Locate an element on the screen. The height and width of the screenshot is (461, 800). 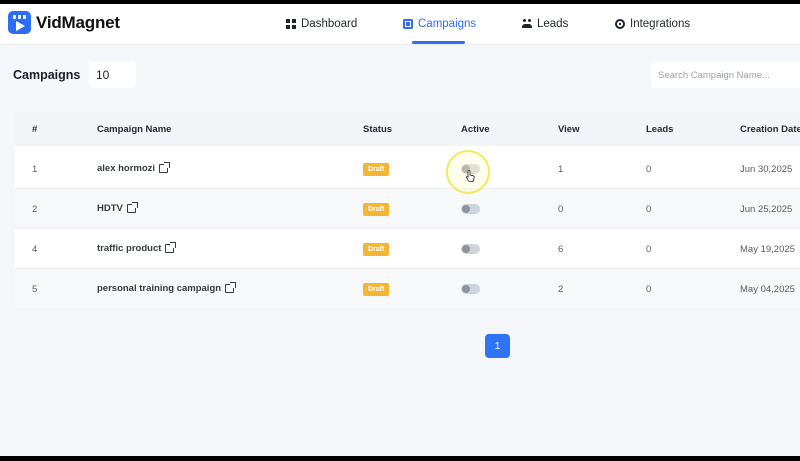
row-id: 1 is located at coordinates (35, 169).